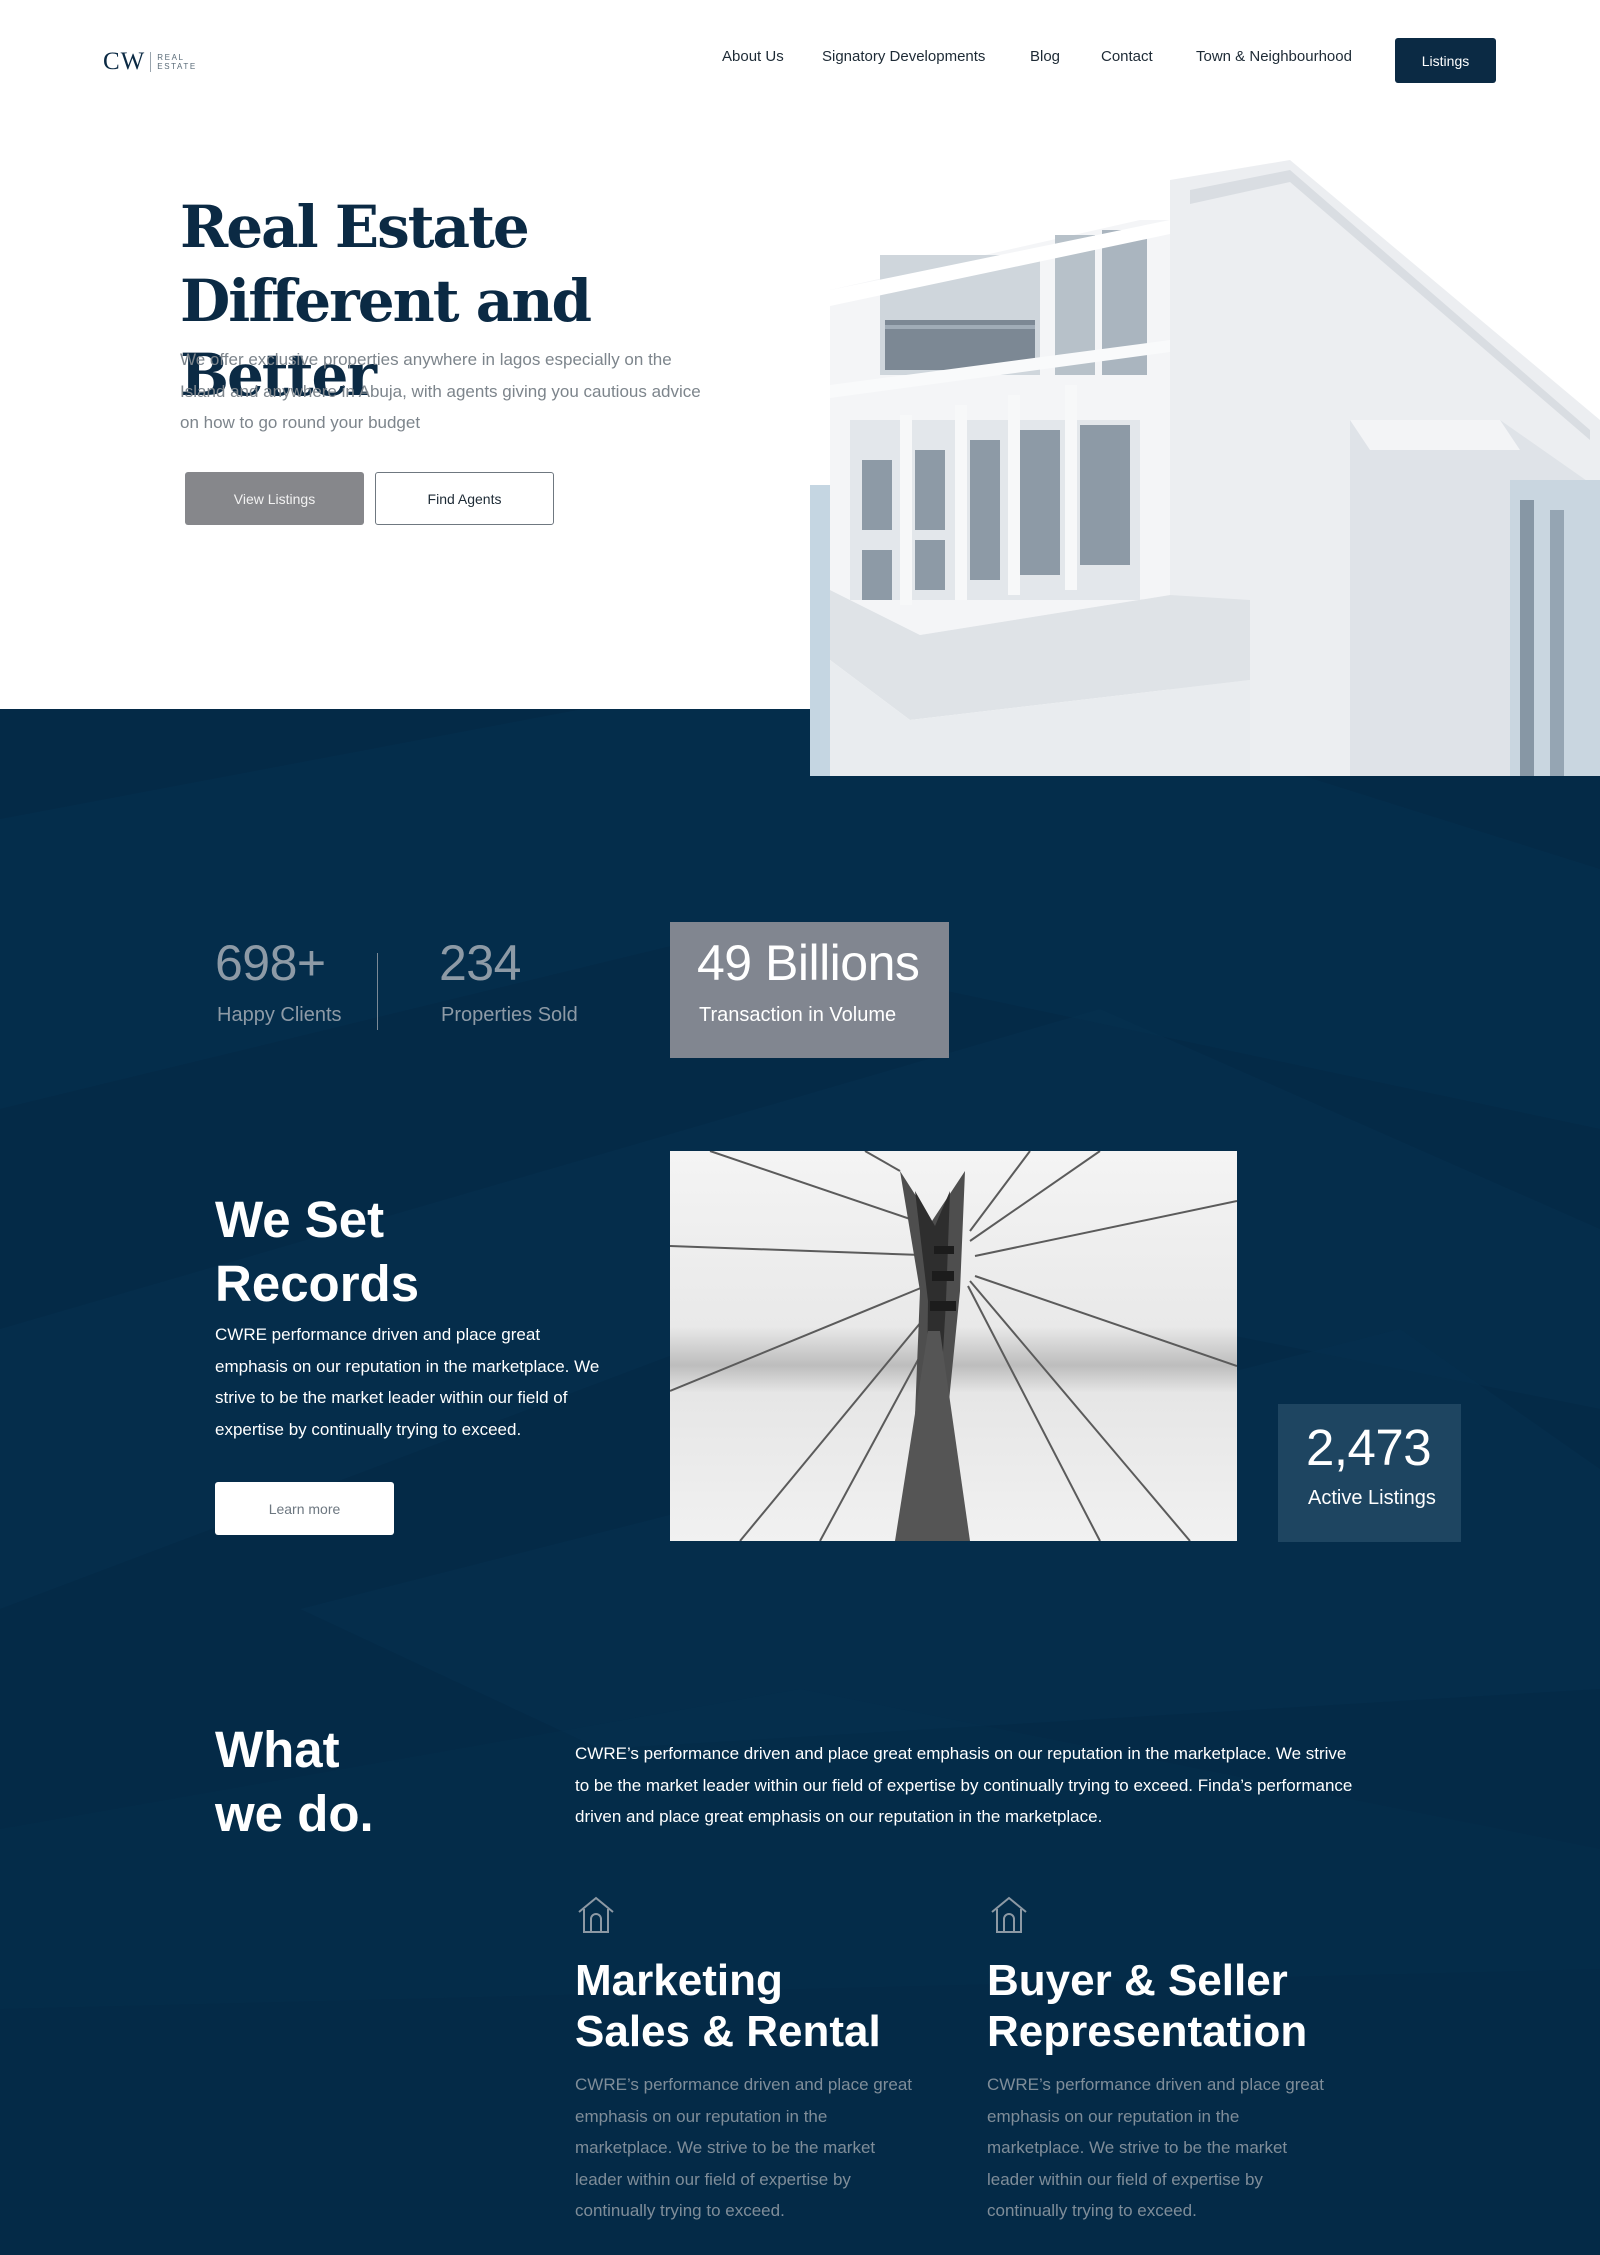 Image resolution: width=1600 pixels, height=2255 pixels. What do you see at coordinates (798, 1015) in the screenshot?
I see `stat-volume-label: Transaction in Volume` at bounding box center [798, 1015].